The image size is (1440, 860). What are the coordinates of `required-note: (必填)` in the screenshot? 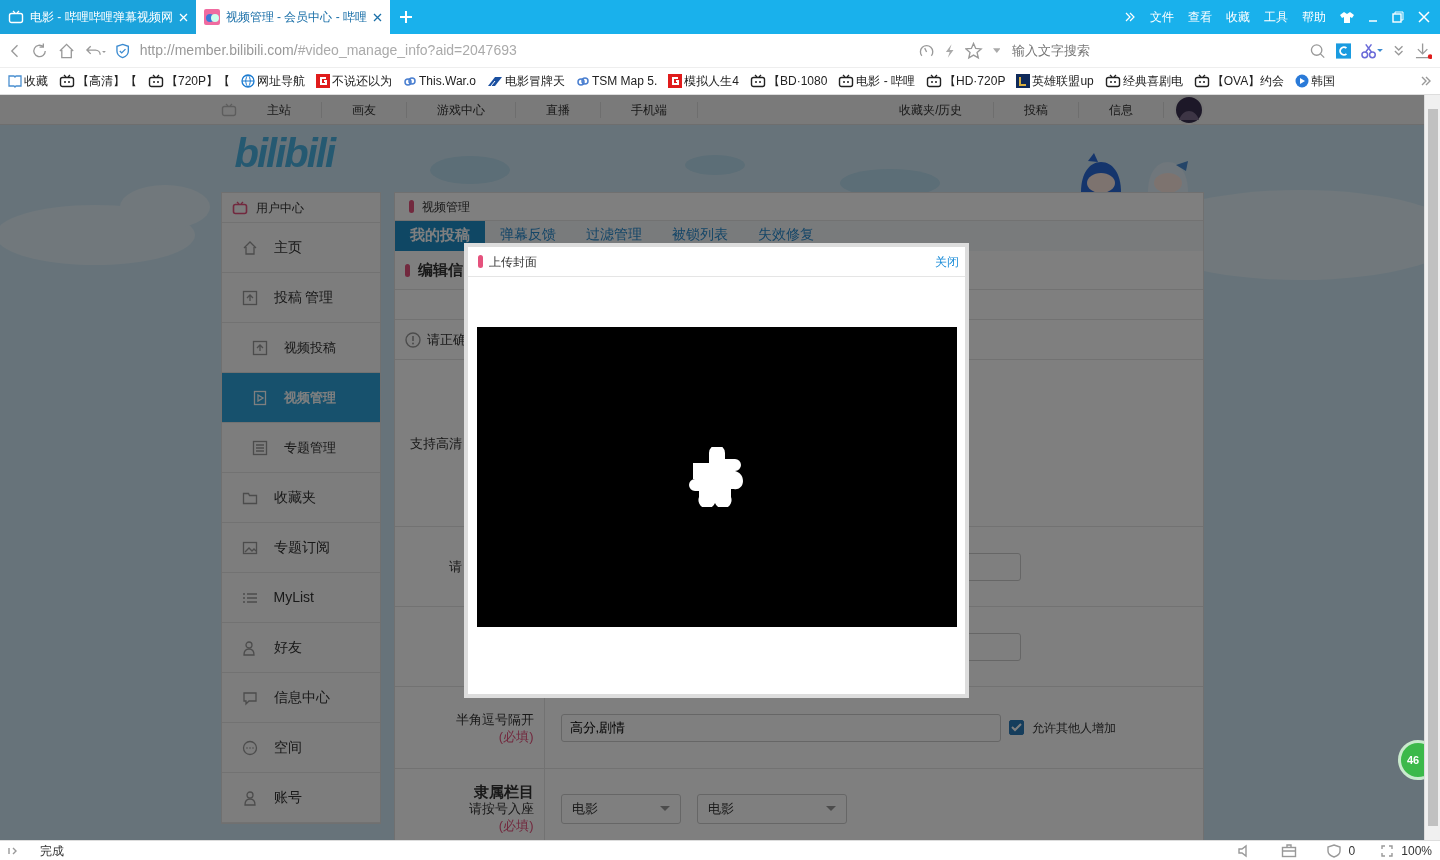 It's located at (516, 736).